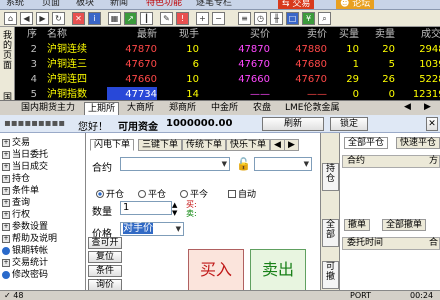 Image resolution: width=440 pixels, height=300 pixels. What do you see at coordinates (16, 179) in the screenshot?
I see `tree-item-position: + 持仓` at bounding box center [16, 179].